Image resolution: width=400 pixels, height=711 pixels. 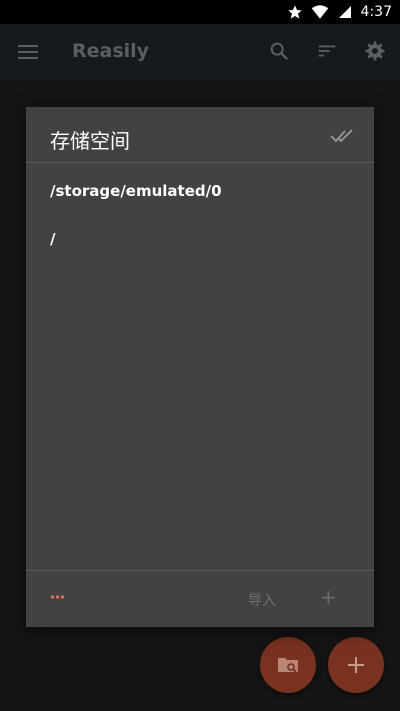 I want to click on add-fab-button, so click(x=356, y=665).